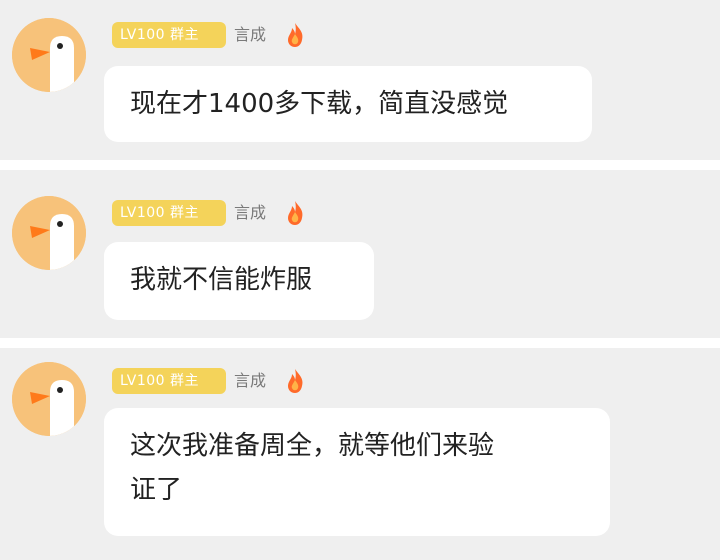  Describe the element at coordinates (348, 104) in the screenshot. I see `message-bubble: 现在才1400多下载，简直没感觉` at that location.